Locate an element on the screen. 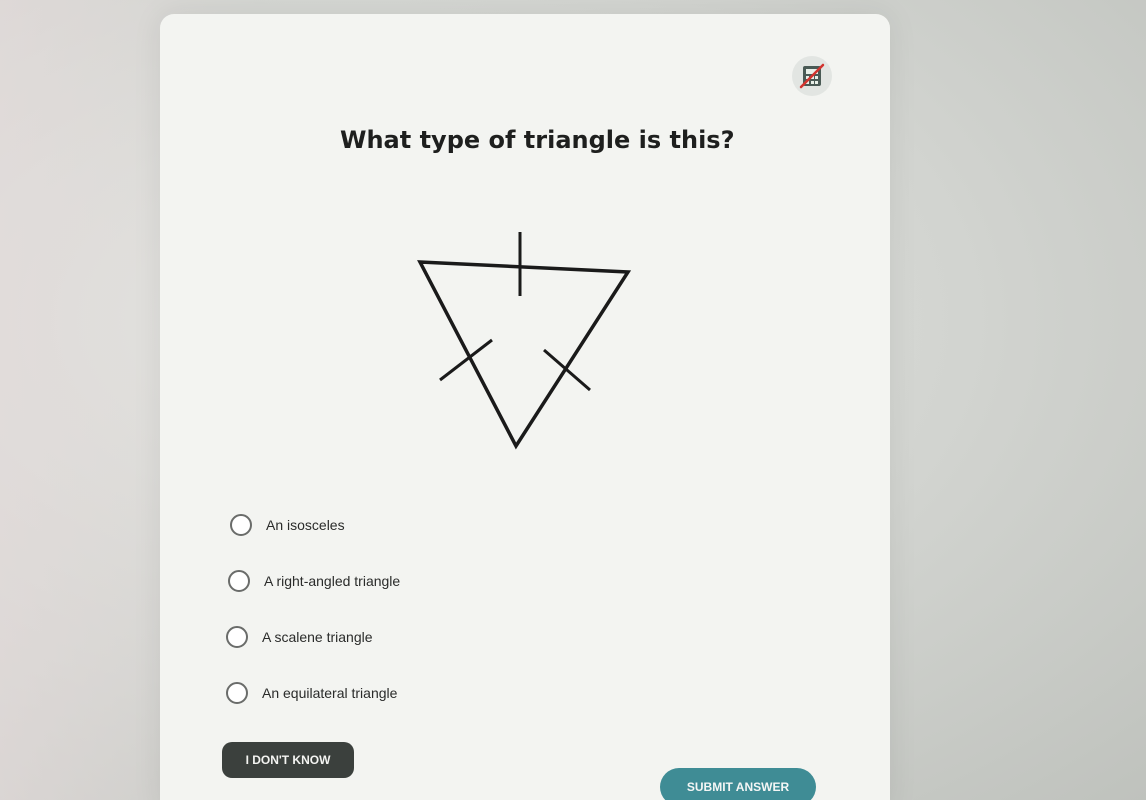 The image size is (1146, 800). option-label: An isosceles is located at coordinates (305, 525).